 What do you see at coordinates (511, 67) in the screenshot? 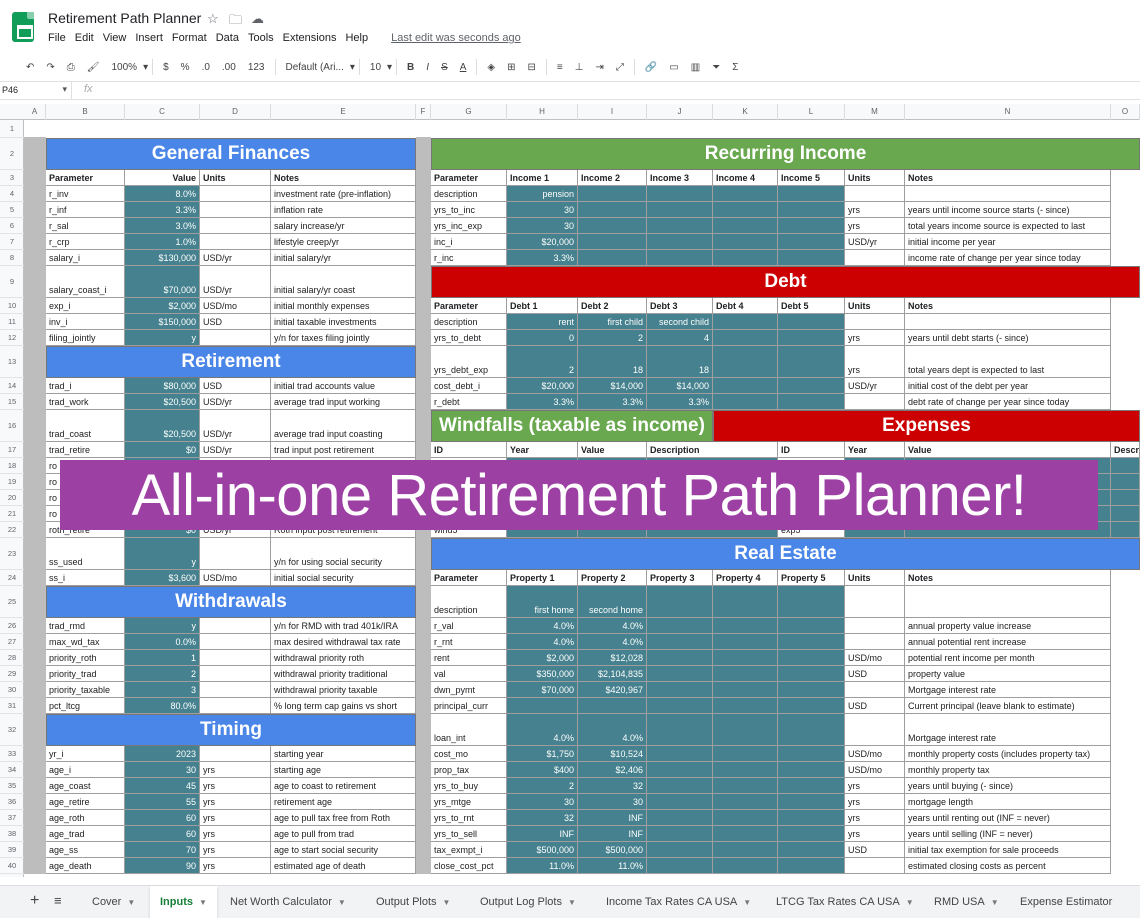
I see `borders-icon: ⊞` at bounding box center [511, 67].